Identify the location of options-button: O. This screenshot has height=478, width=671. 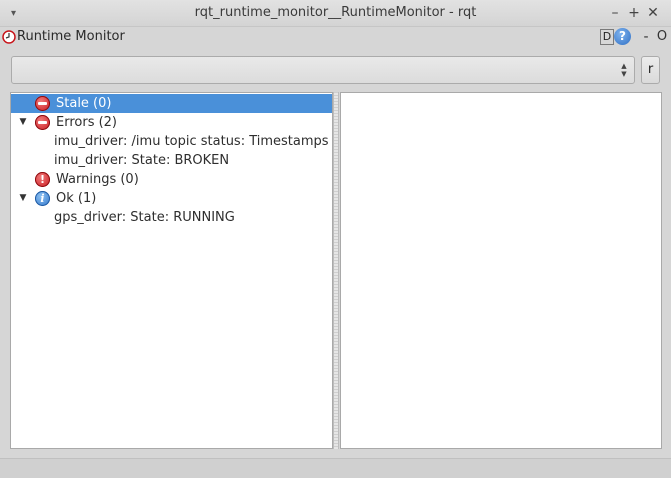
(662, 37).